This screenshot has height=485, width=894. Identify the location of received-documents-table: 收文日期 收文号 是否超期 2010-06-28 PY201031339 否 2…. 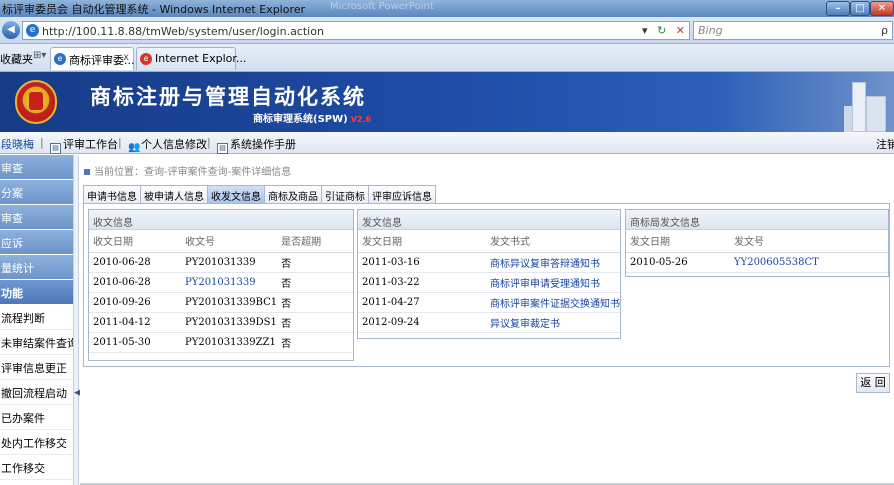
(221, 291).